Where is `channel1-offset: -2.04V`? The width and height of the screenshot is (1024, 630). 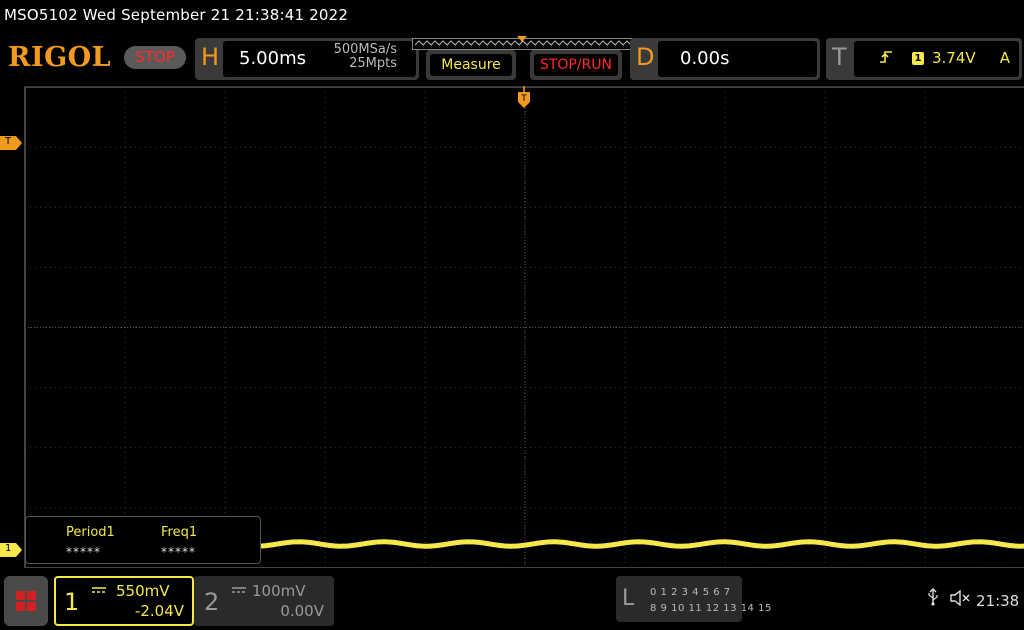 channel1-offset: -2.04V is located at coordinates (159, 611).